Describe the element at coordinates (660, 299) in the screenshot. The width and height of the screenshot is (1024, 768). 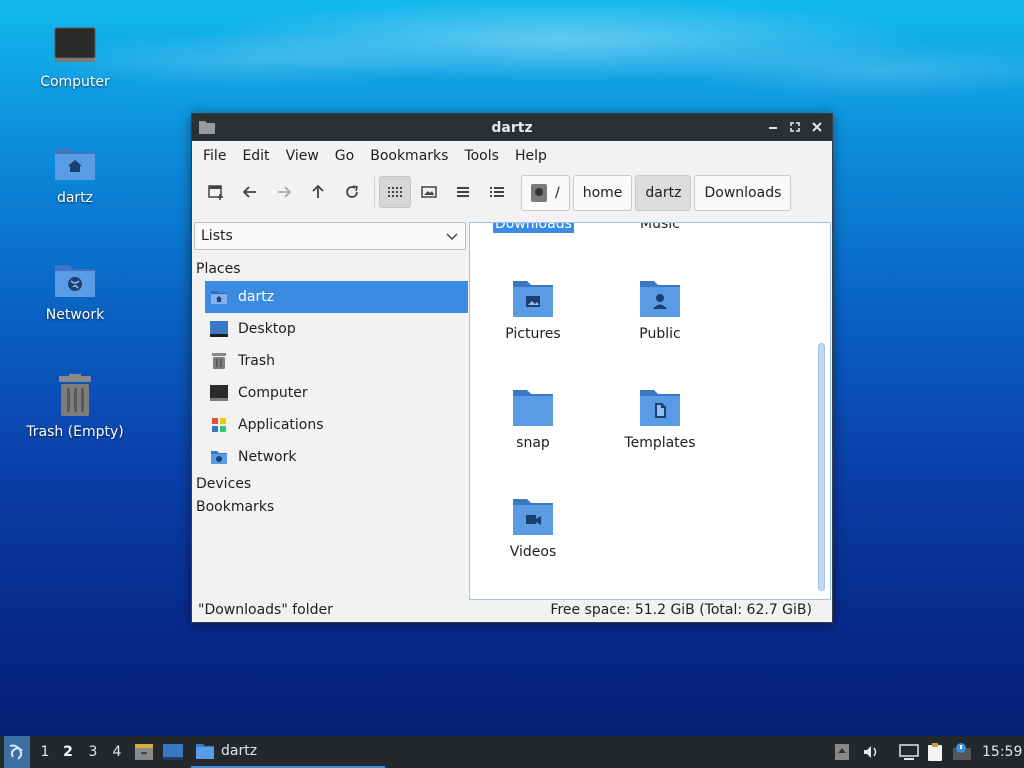
I see `public-folder-icon` at that location.